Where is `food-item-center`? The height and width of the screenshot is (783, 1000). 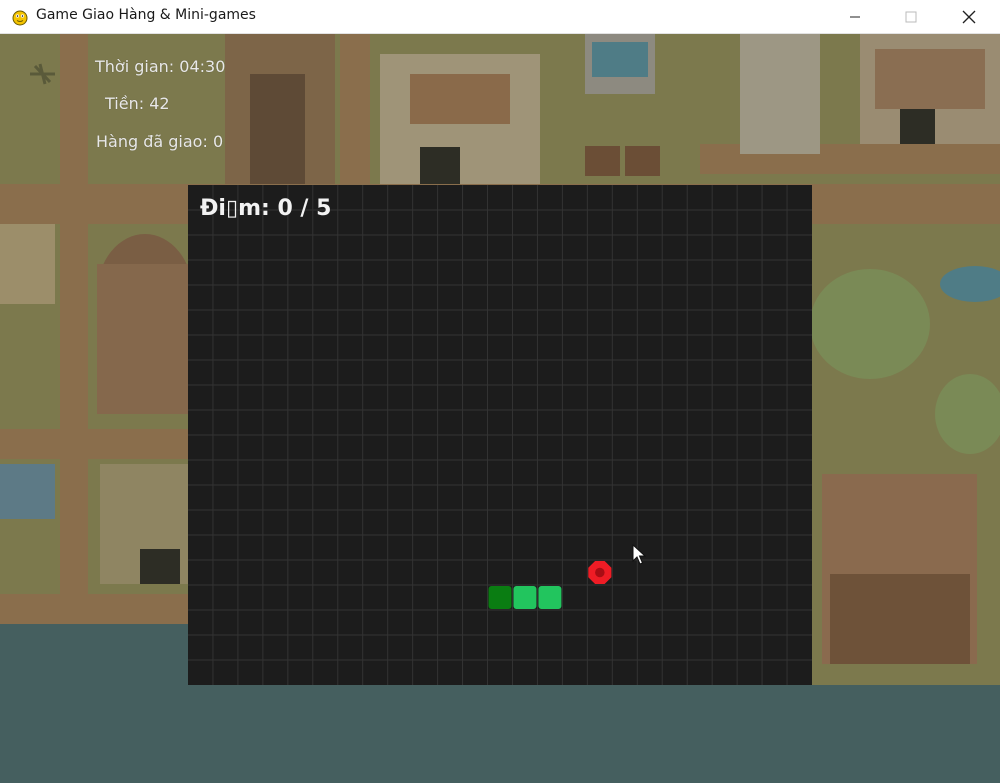 food-item-center is located at coordinates (600, 572).